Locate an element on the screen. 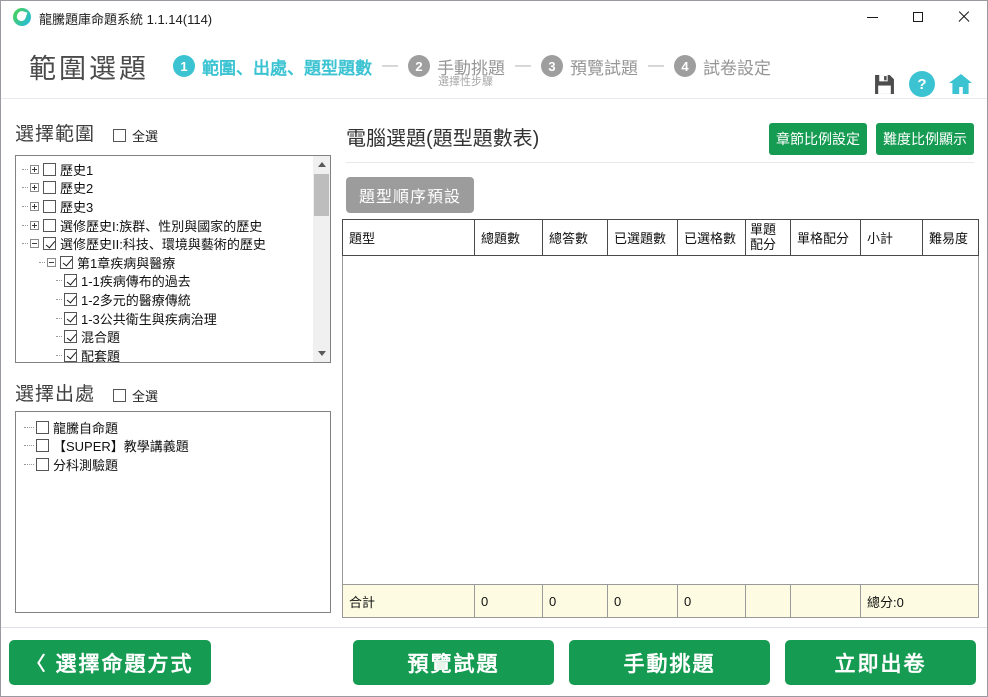  scroll-down-button is located at coordinates (321, 353).